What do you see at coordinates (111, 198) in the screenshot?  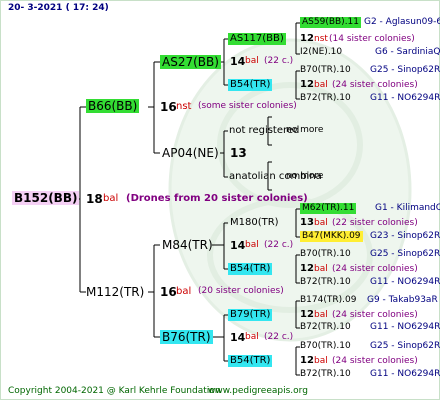 I see `gen1-bal: bal` at bounding box center [111, 198].